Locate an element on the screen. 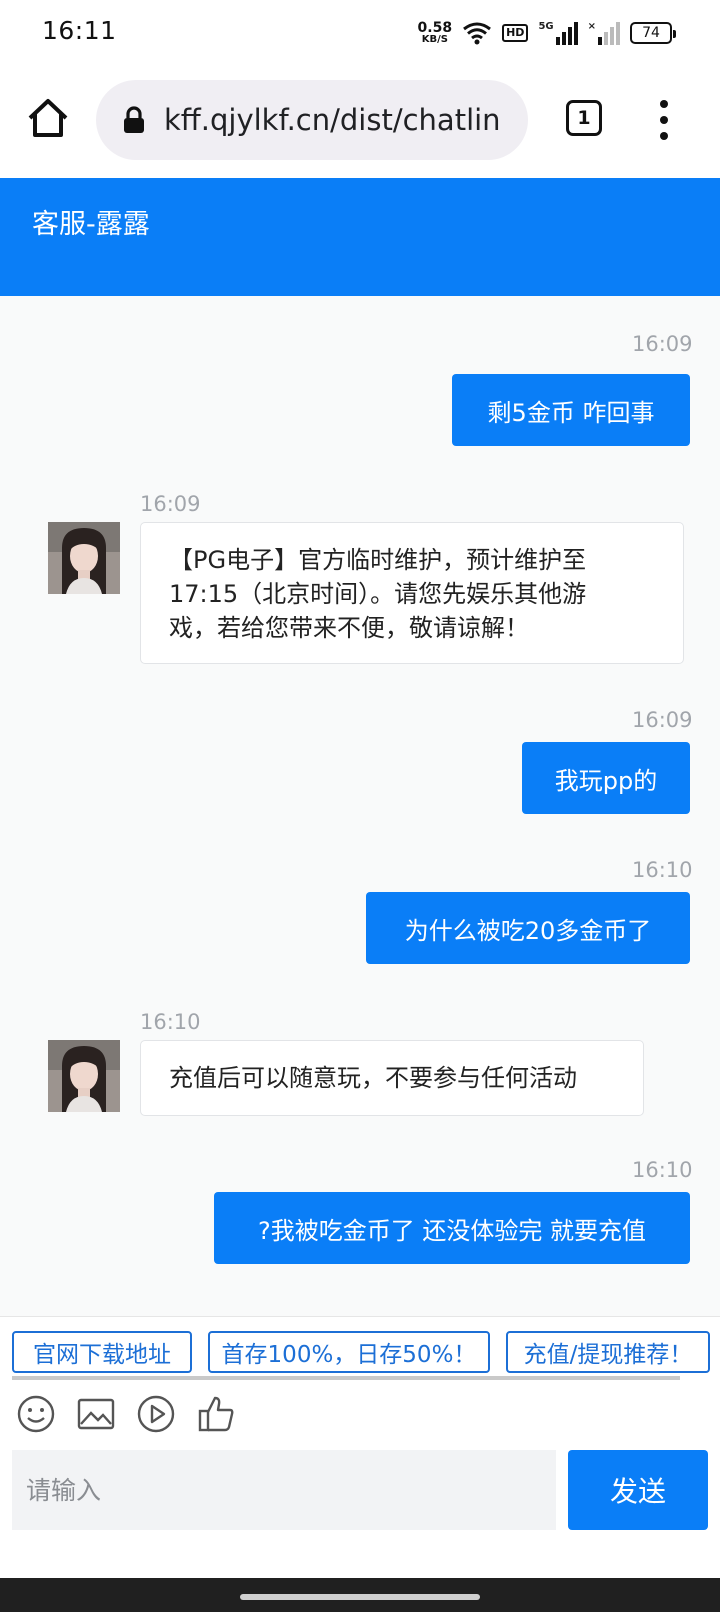 This screenshot has width=720, height=1612. signal-weak-icon: × is located at coordinates (604, 33).